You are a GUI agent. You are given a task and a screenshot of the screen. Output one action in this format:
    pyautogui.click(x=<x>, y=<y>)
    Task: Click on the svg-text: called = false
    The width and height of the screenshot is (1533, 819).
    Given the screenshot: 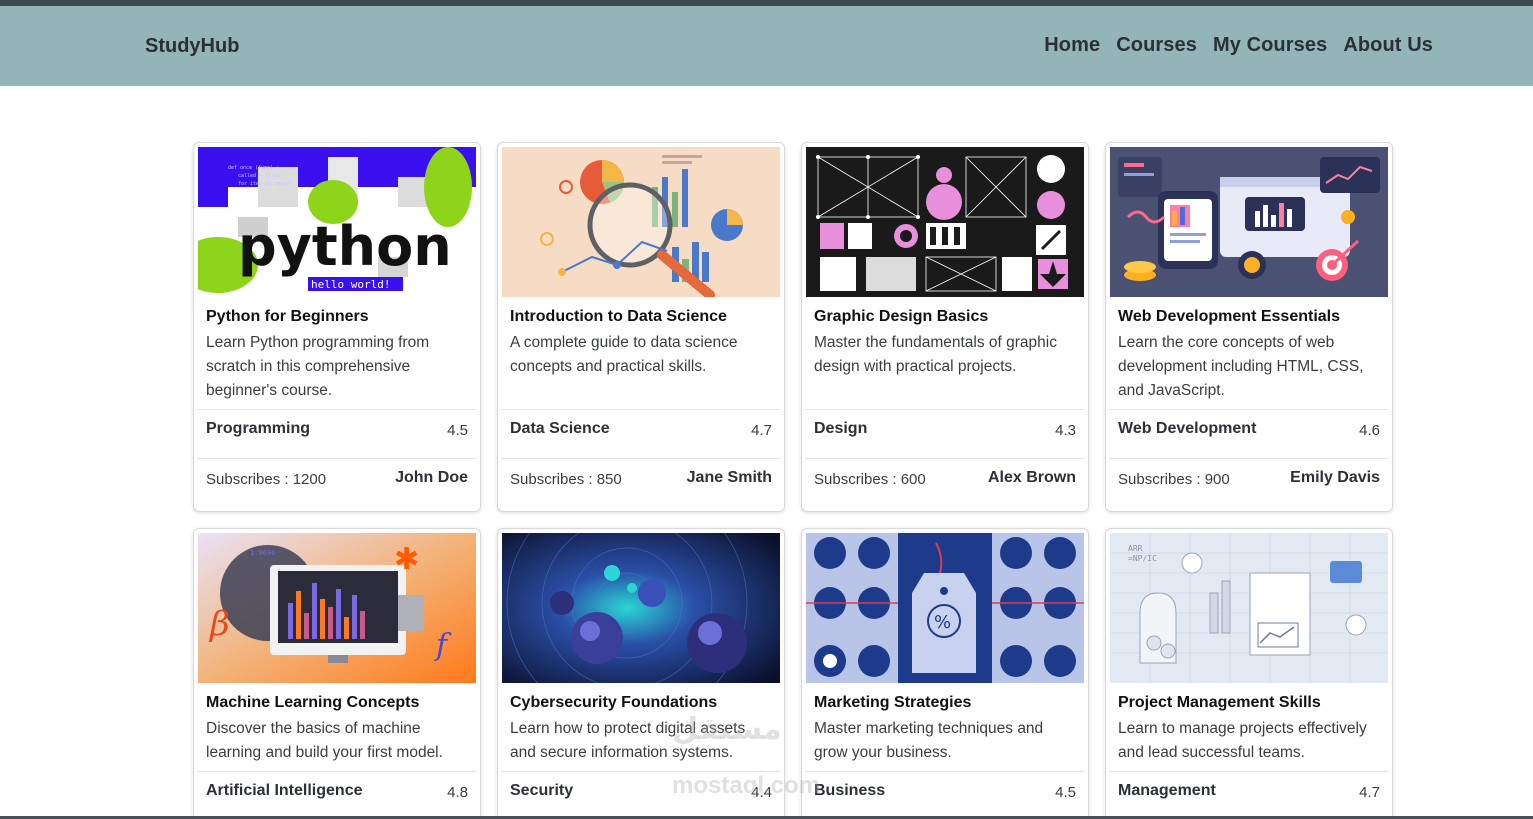 What is the action you would take?
    pyautogui.click(x=259, y=176)
    